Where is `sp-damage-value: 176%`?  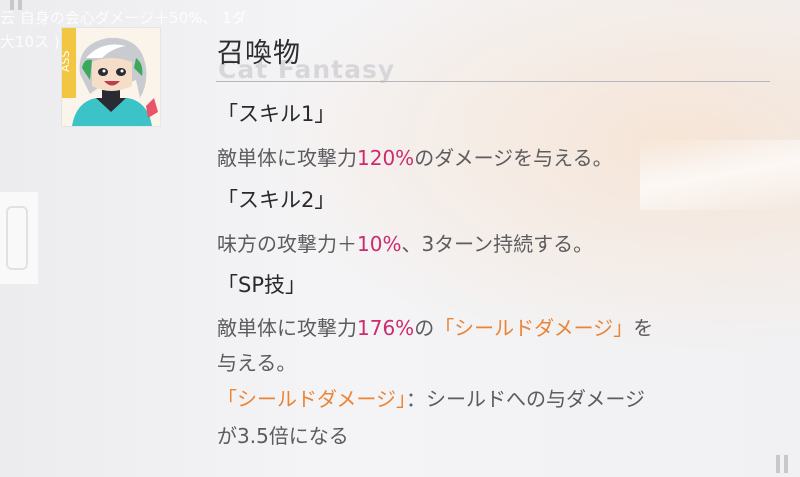 sp-damage-value: 176% is located at coordinates (386, 328).